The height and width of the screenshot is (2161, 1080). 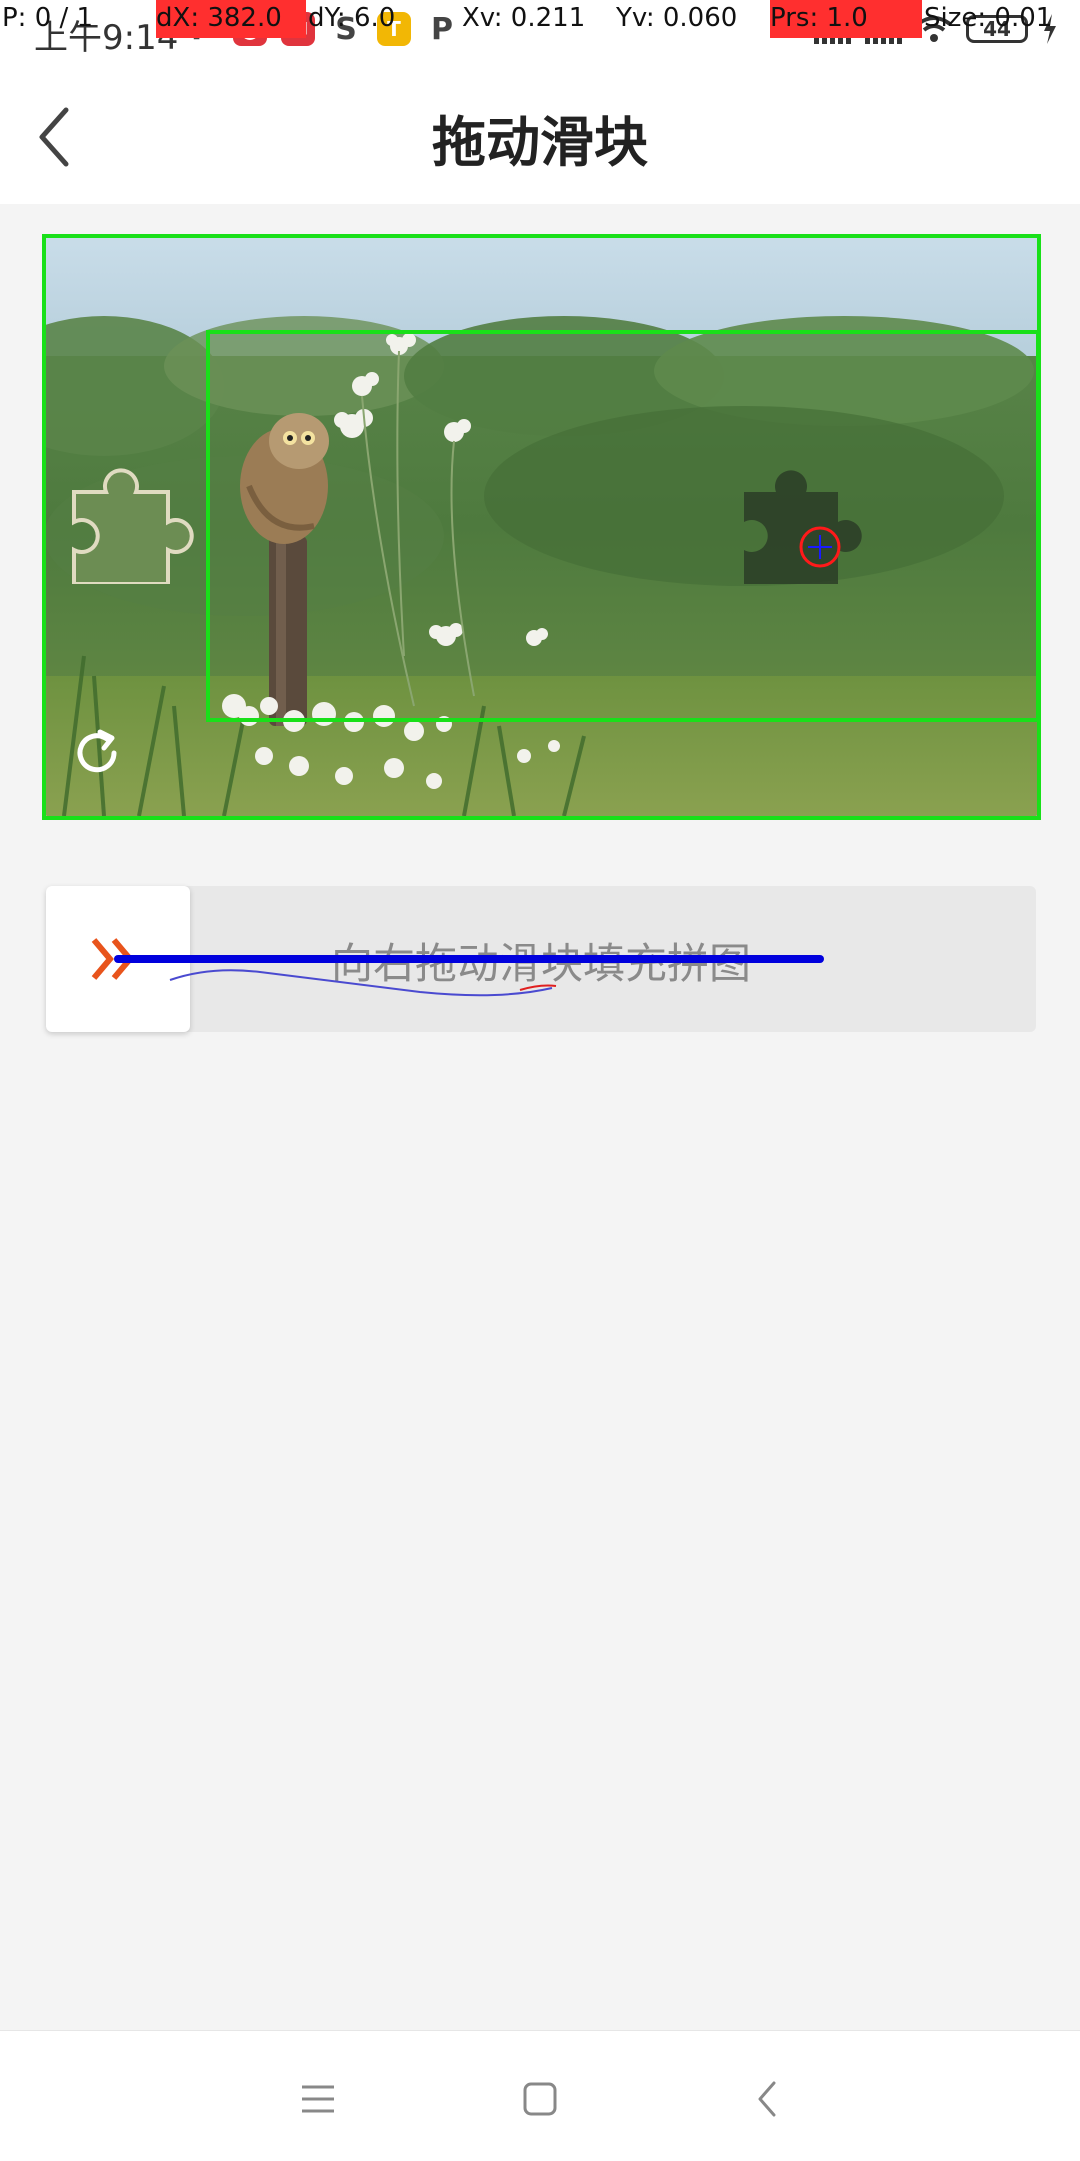 I want to click on slider-hint-text: 向右拖动滑块填充拼图, so click(x=540, y=963).